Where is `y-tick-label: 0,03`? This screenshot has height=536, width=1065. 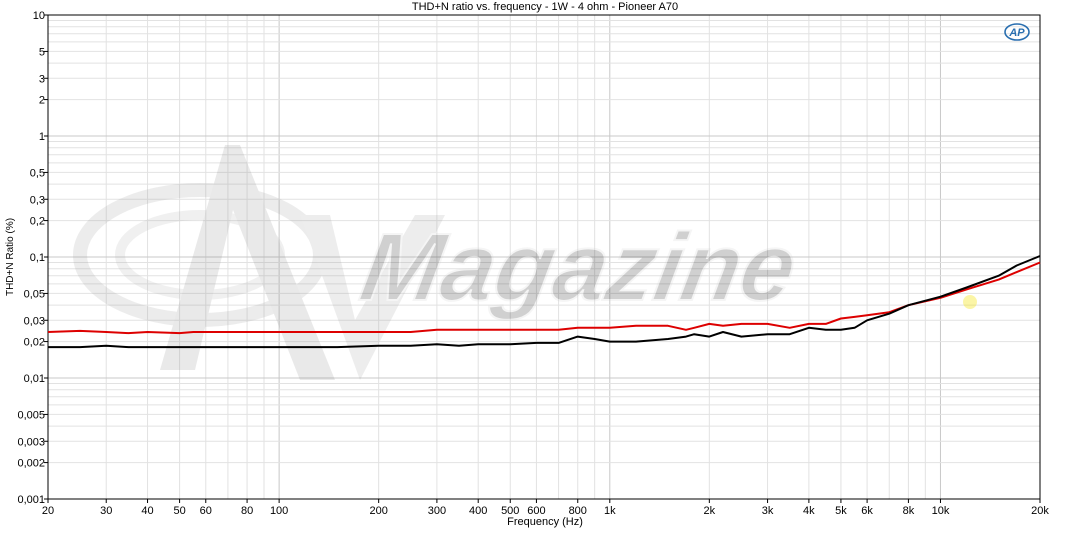 y-tick-label: 0,03 is located at coordinates (34, 321).